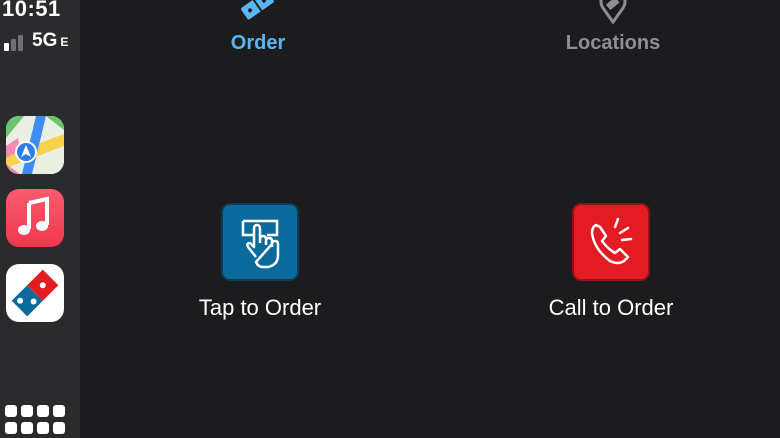  I want to click on hand-tap-icon, so click(260, 244).